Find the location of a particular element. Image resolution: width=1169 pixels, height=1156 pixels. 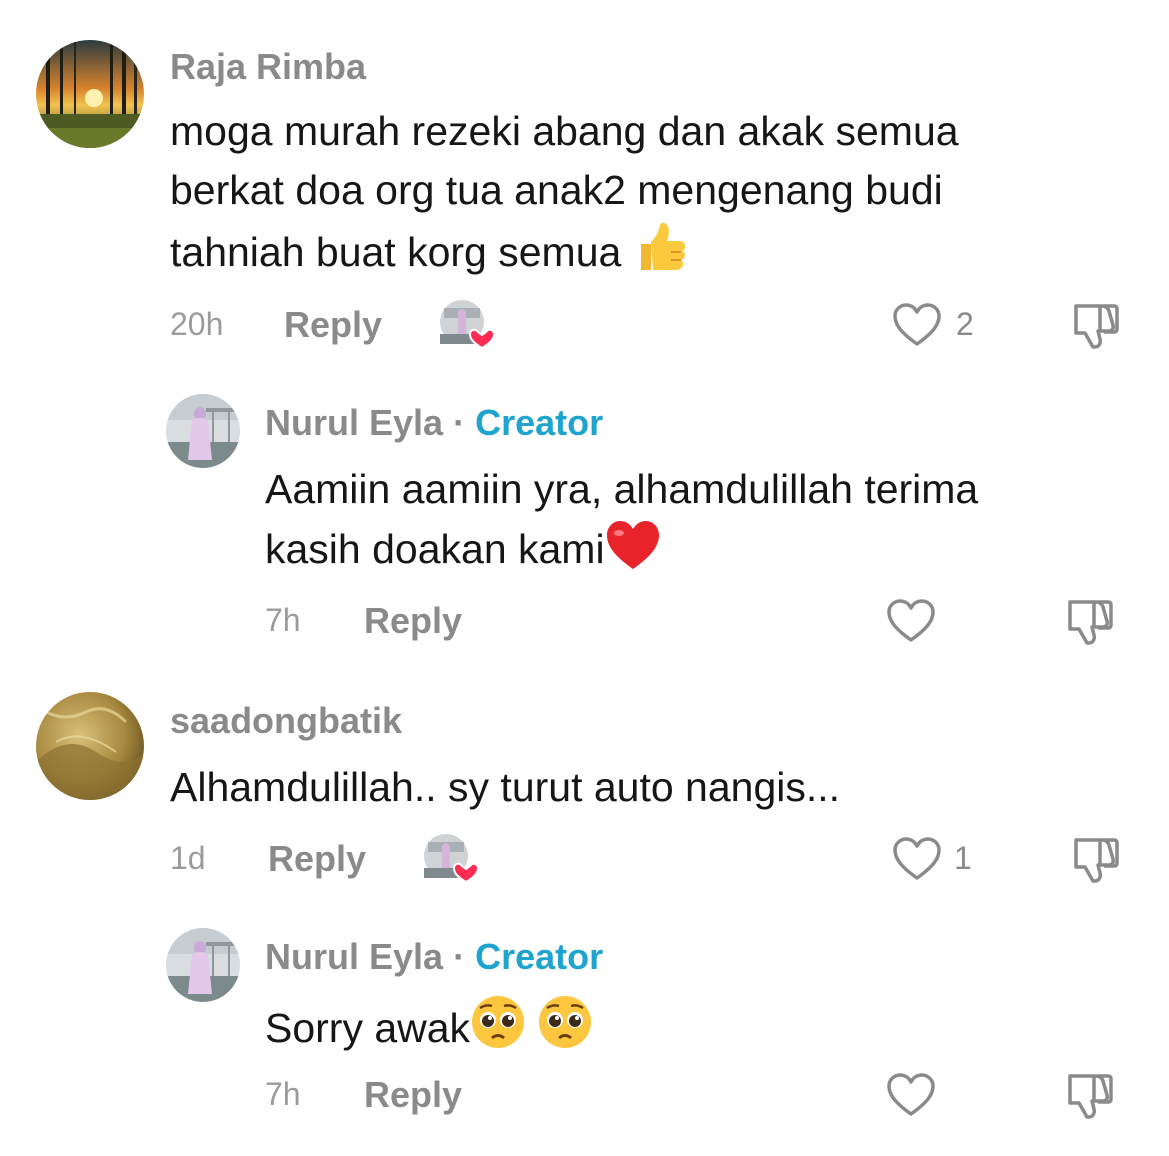

like-count: 2 is located at coordinates (965, 324).